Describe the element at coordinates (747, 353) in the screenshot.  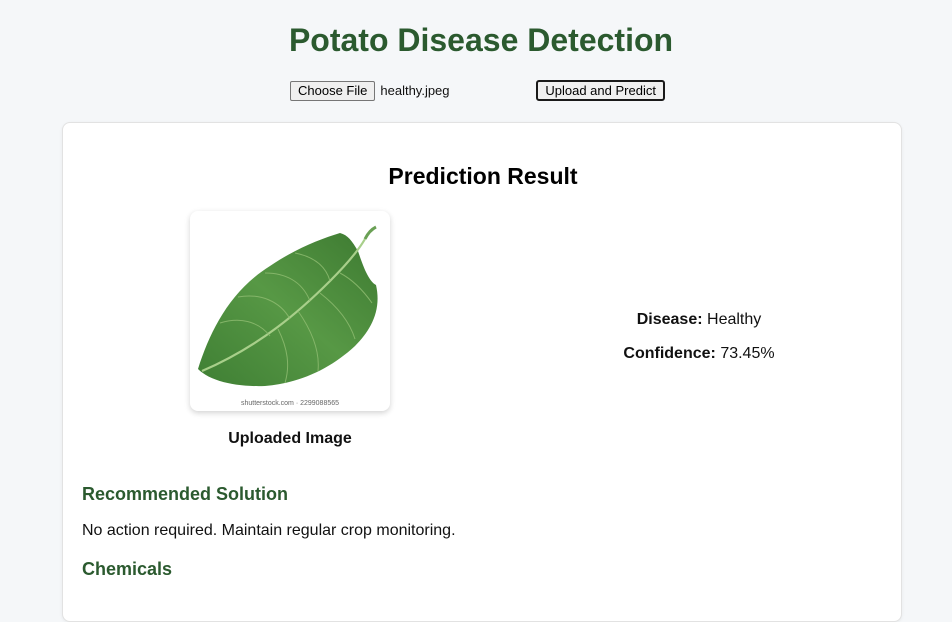
I see `confidence-value: 73.45%` at that location.